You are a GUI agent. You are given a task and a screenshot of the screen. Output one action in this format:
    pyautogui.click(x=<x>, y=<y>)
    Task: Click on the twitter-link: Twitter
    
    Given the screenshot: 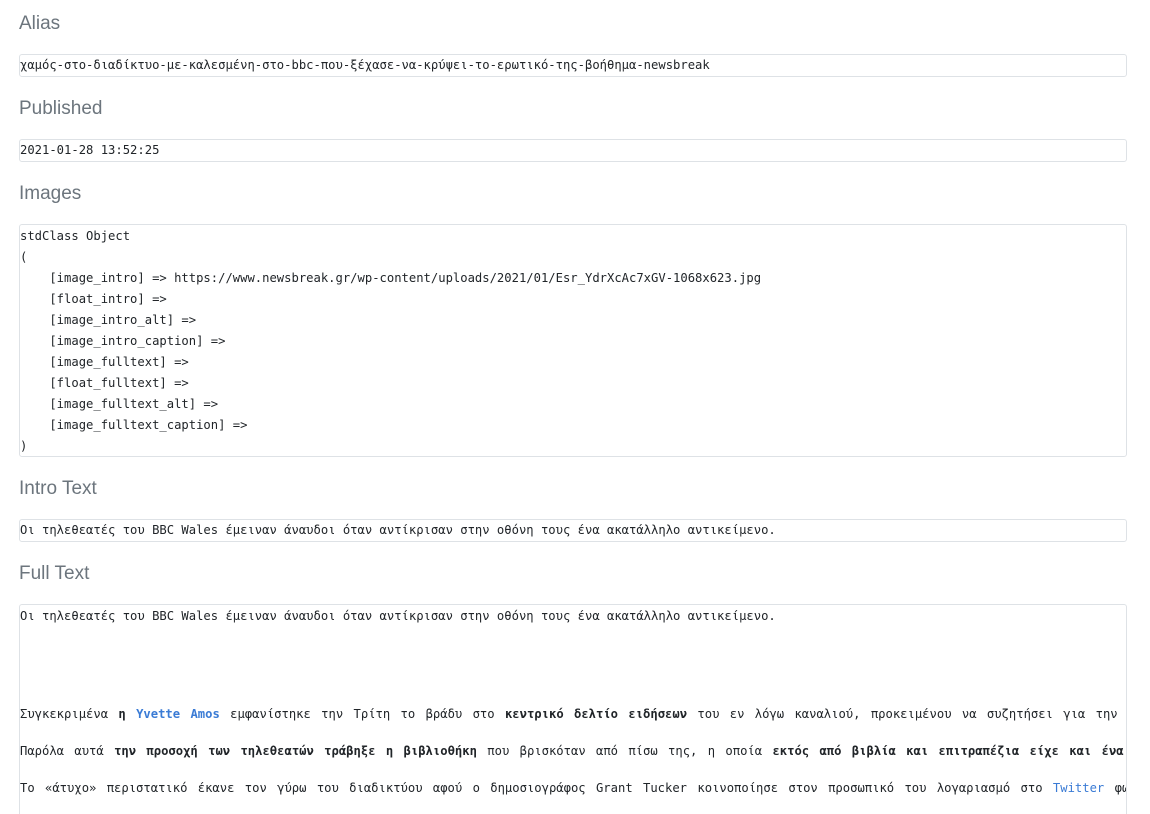 What is the action you would take?
    pyautogui.click(x=1078, y=788)
    